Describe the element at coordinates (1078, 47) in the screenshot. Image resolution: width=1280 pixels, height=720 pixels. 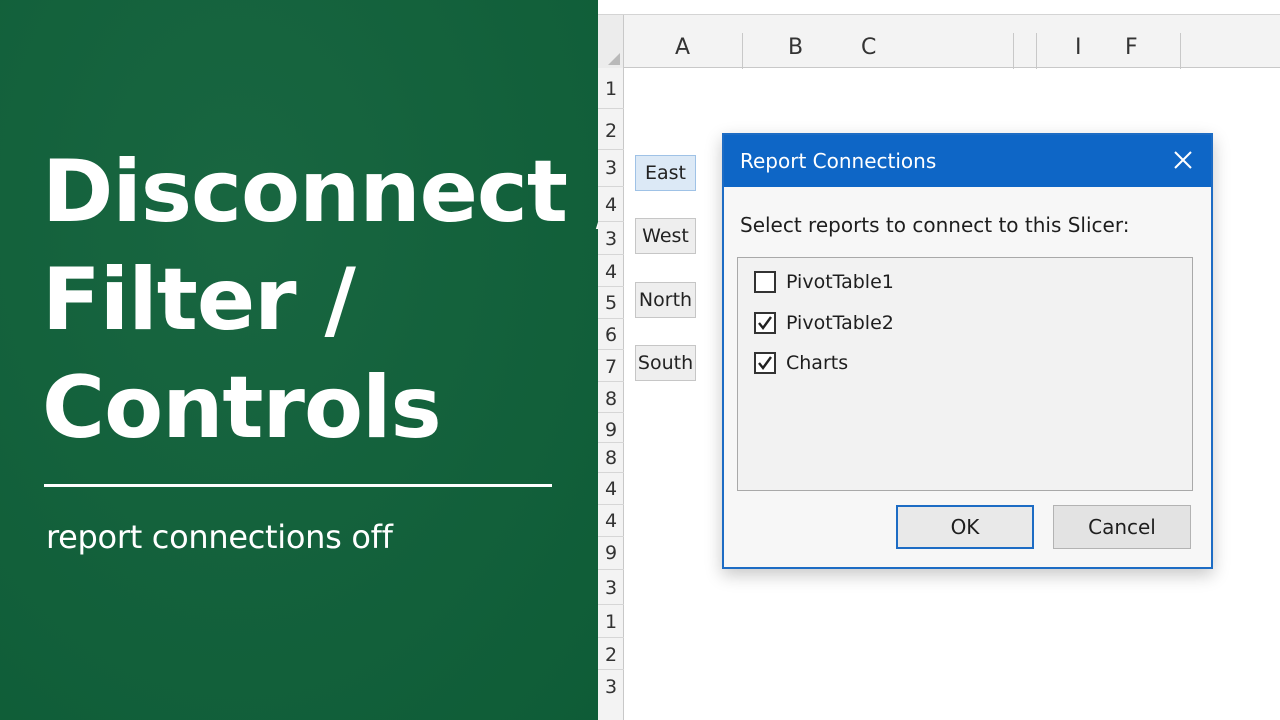
I see `column-header-i: I` at that location.